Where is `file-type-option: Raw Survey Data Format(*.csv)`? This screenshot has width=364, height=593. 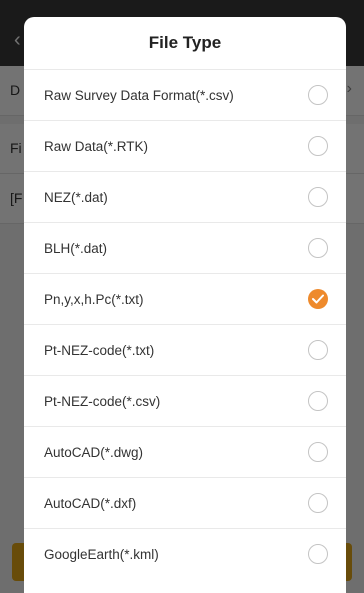
file-type-option: Raw Survey Data Format(*.csv) is located at coordinates (185, 94).